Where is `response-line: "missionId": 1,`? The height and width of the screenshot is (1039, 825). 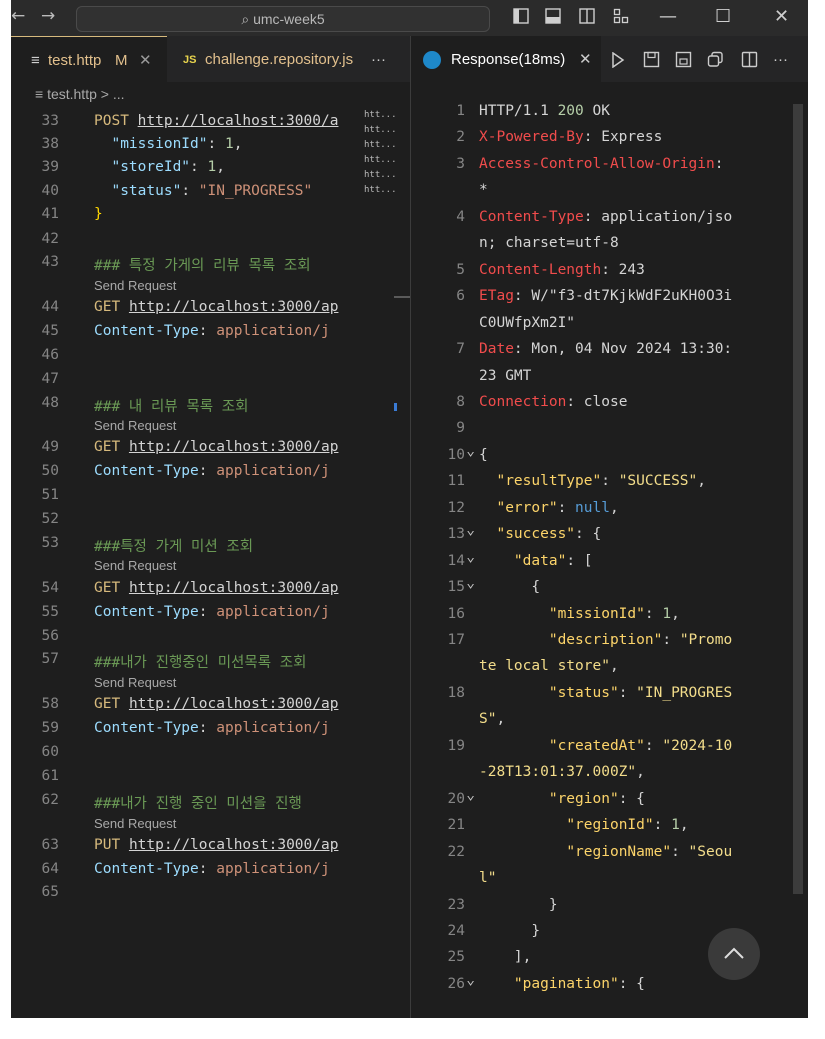 response-line: "missionId": 1, is located at coordinates (579, 614).